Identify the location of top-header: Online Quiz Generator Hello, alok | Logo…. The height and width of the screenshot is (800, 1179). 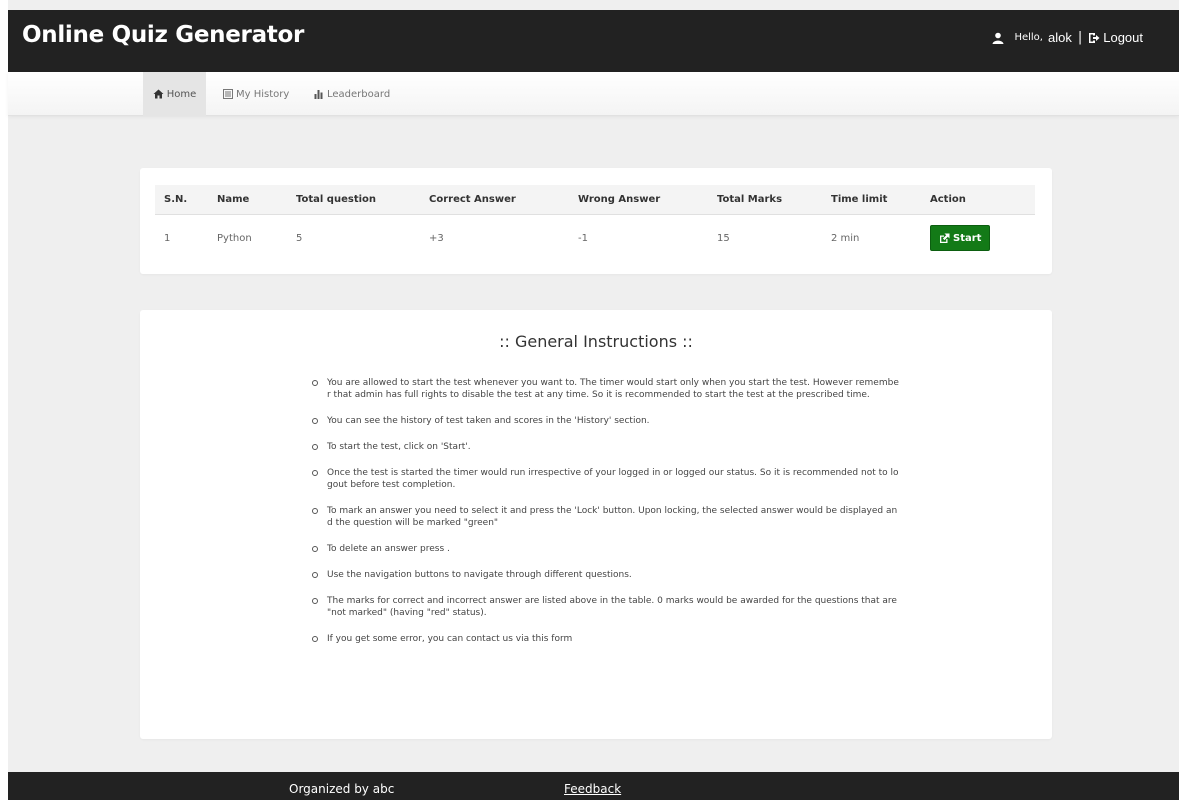
(593, 41).